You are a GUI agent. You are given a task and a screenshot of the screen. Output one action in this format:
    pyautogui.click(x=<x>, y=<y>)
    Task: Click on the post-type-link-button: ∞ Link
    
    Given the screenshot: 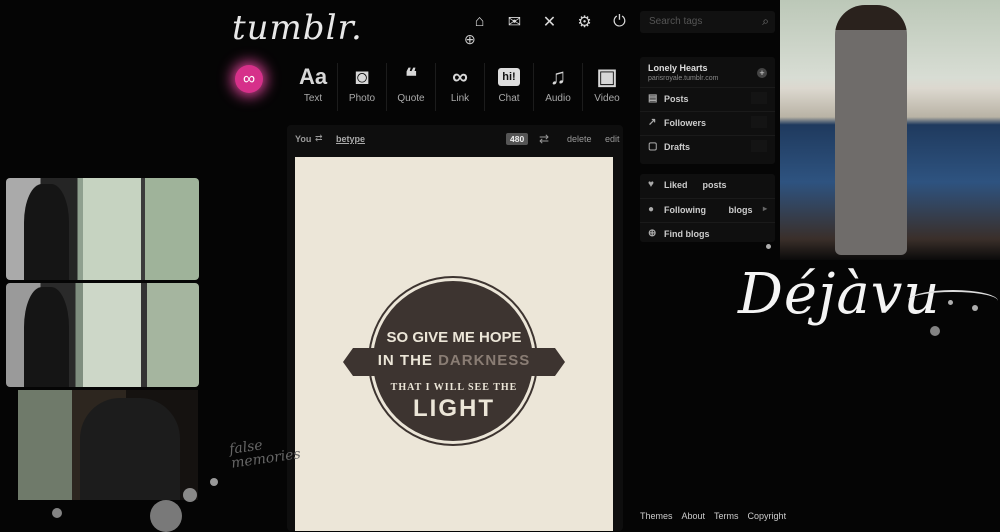 What is the action you would take?
    pyautogui.click(x=460, y=87)
    